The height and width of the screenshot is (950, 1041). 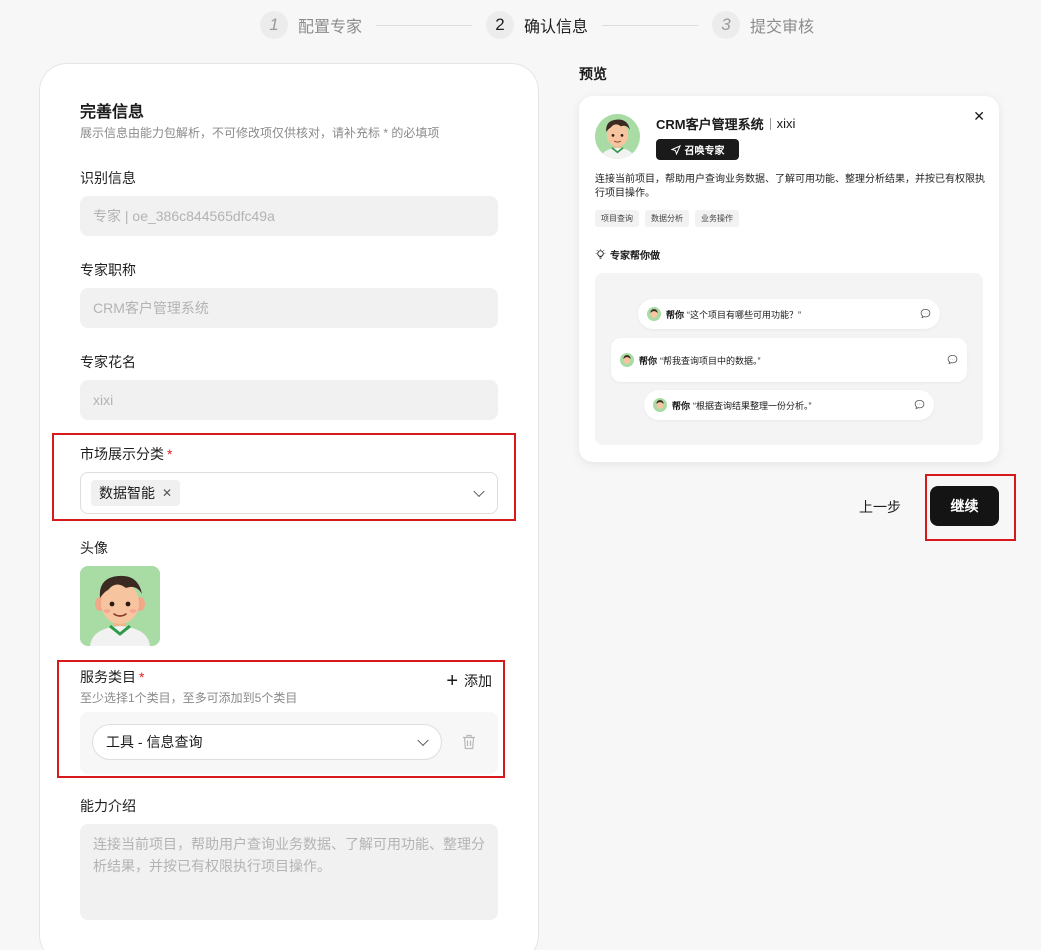 I want to click on preview-tag: 项目查询, so click(x=617, y=218).